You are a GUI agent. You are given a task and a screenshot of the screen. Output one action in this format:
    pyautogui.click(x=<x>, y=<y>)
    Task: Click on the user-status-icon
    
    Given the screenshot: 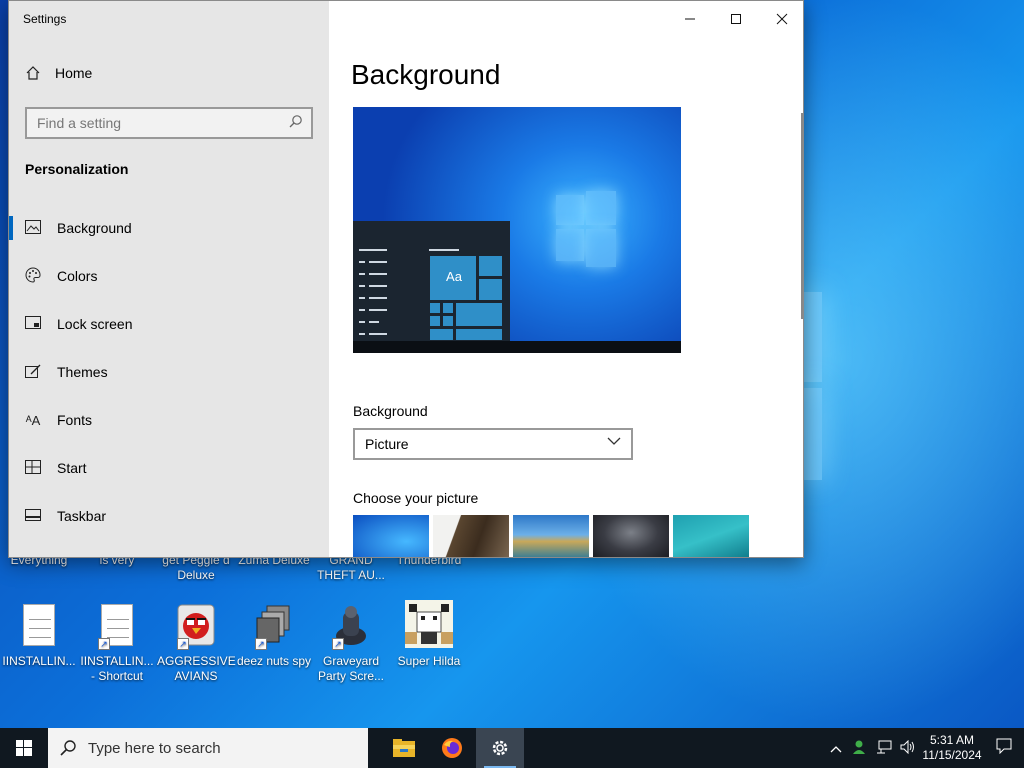 What is the action you would take?
    pyautogui.click(x=860, y=748)
    